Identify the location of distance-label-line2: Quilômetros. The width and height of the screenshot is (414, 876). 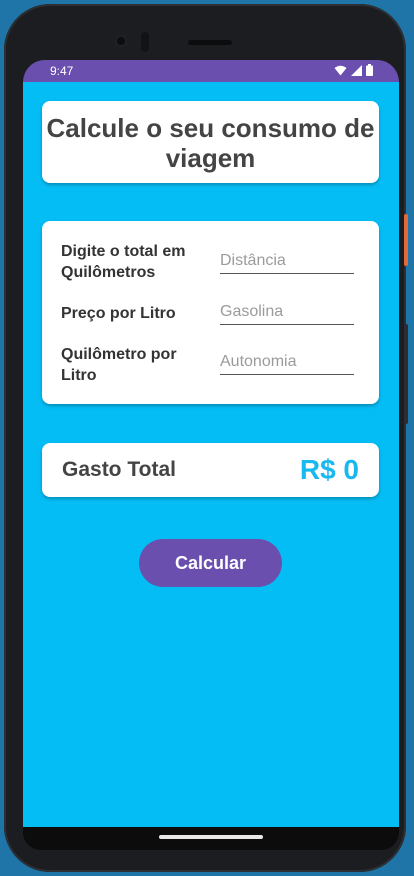
(108, 272).